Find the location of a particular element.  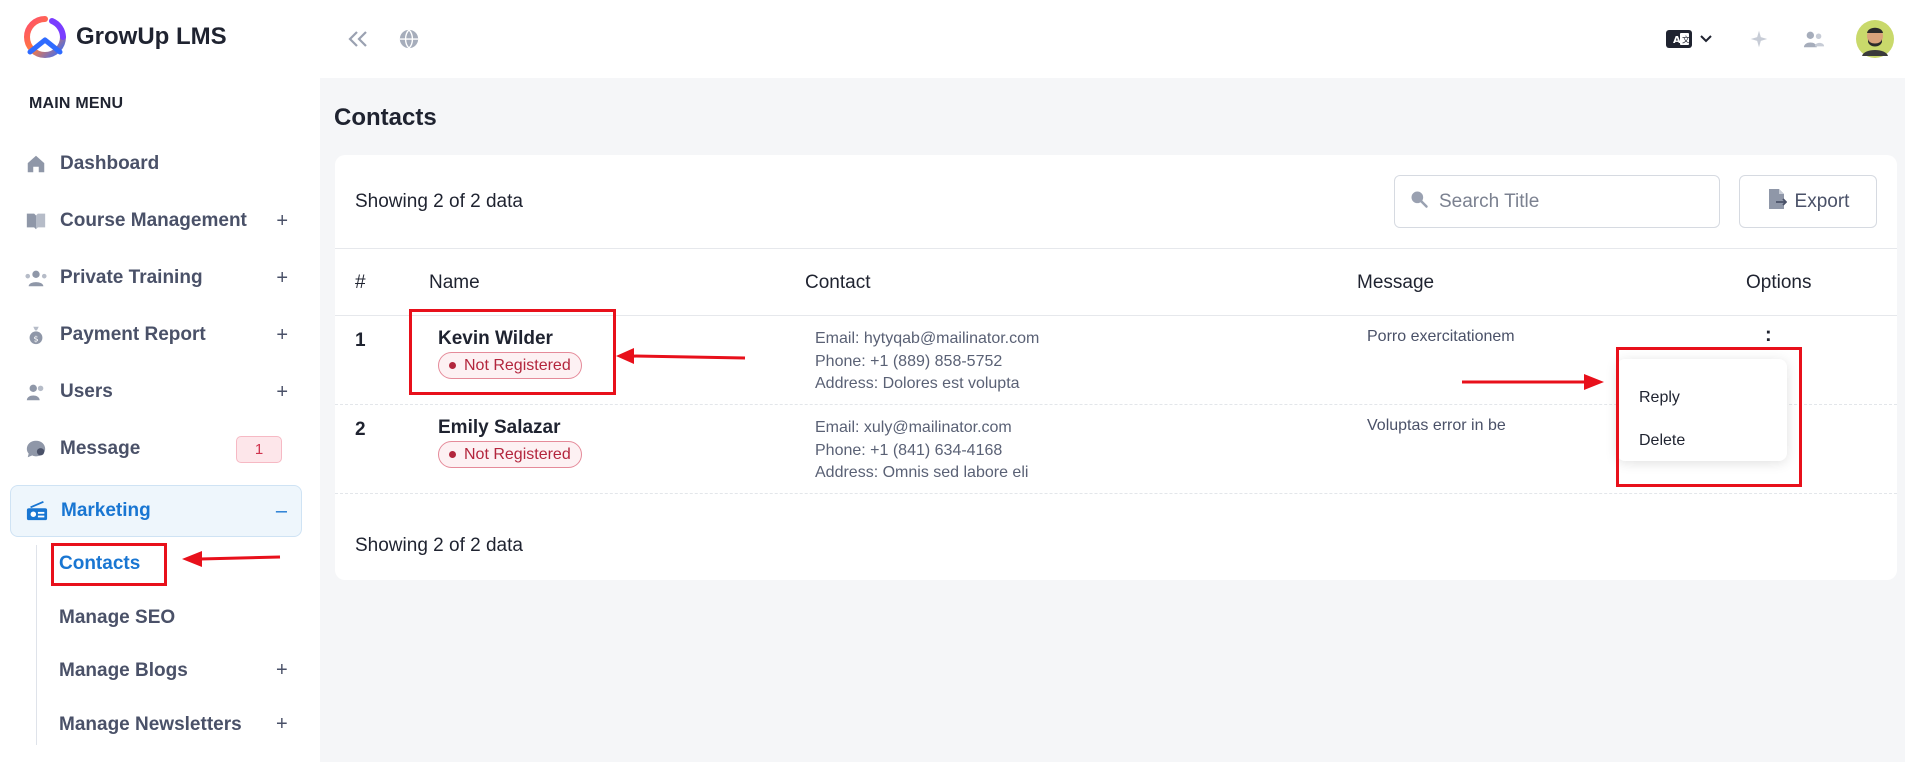

sparkle-icon is located at coordinates (1759, 39).